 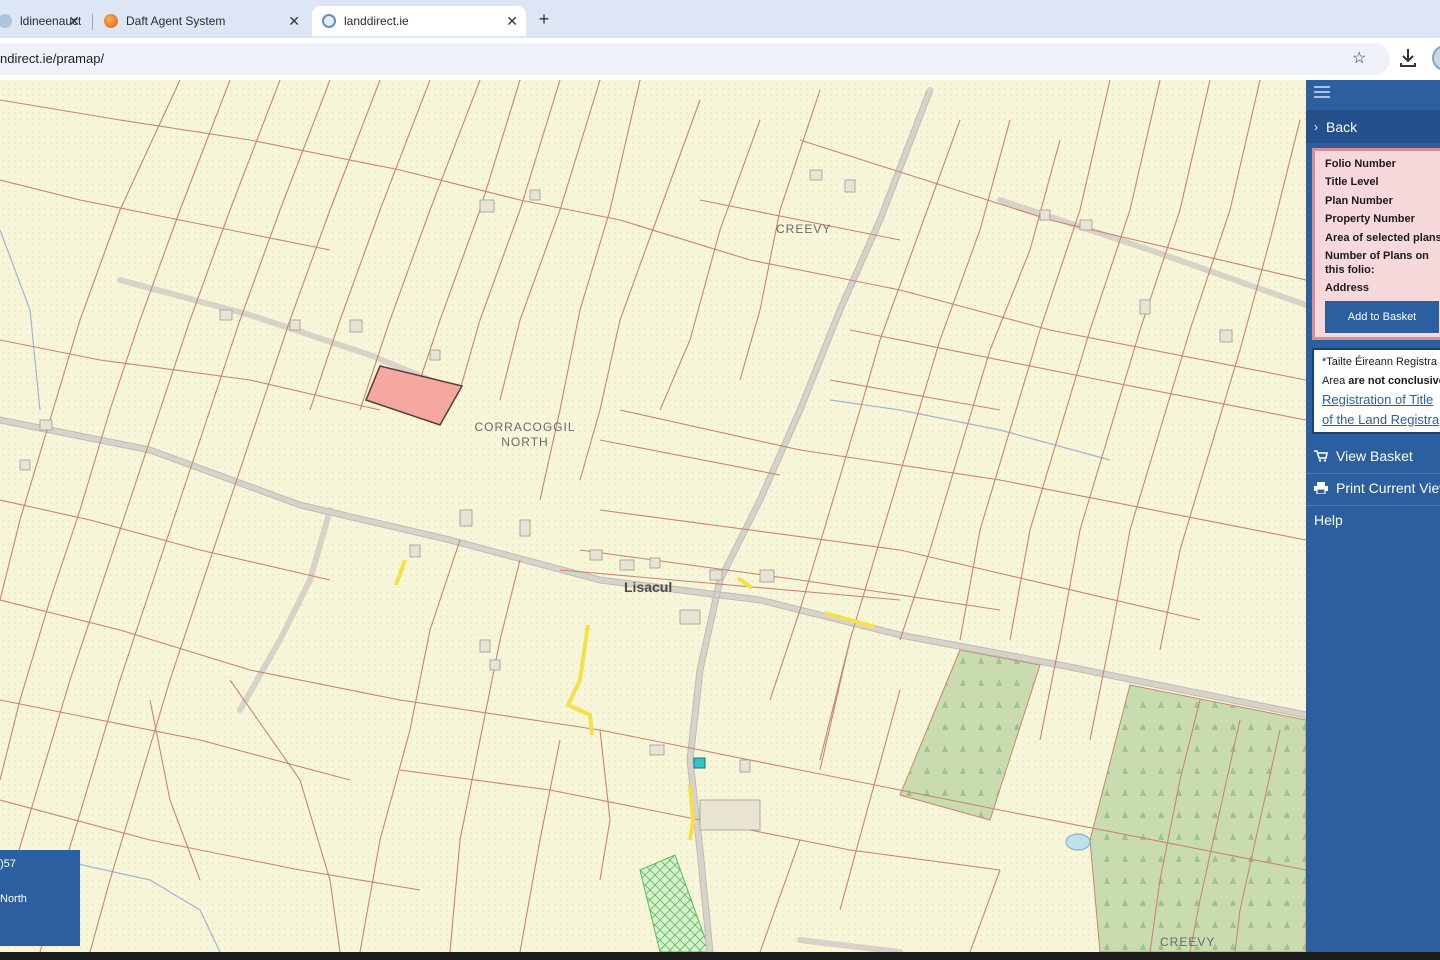 I want to click on folio-number-label: Folio Number, so click(x=1360, y=164).